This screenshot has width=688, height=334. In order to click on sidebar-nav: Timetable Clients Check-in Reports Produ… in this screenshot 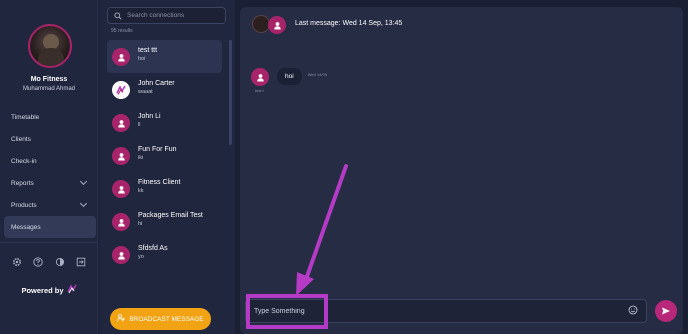, I will do `click(50, 172)`.